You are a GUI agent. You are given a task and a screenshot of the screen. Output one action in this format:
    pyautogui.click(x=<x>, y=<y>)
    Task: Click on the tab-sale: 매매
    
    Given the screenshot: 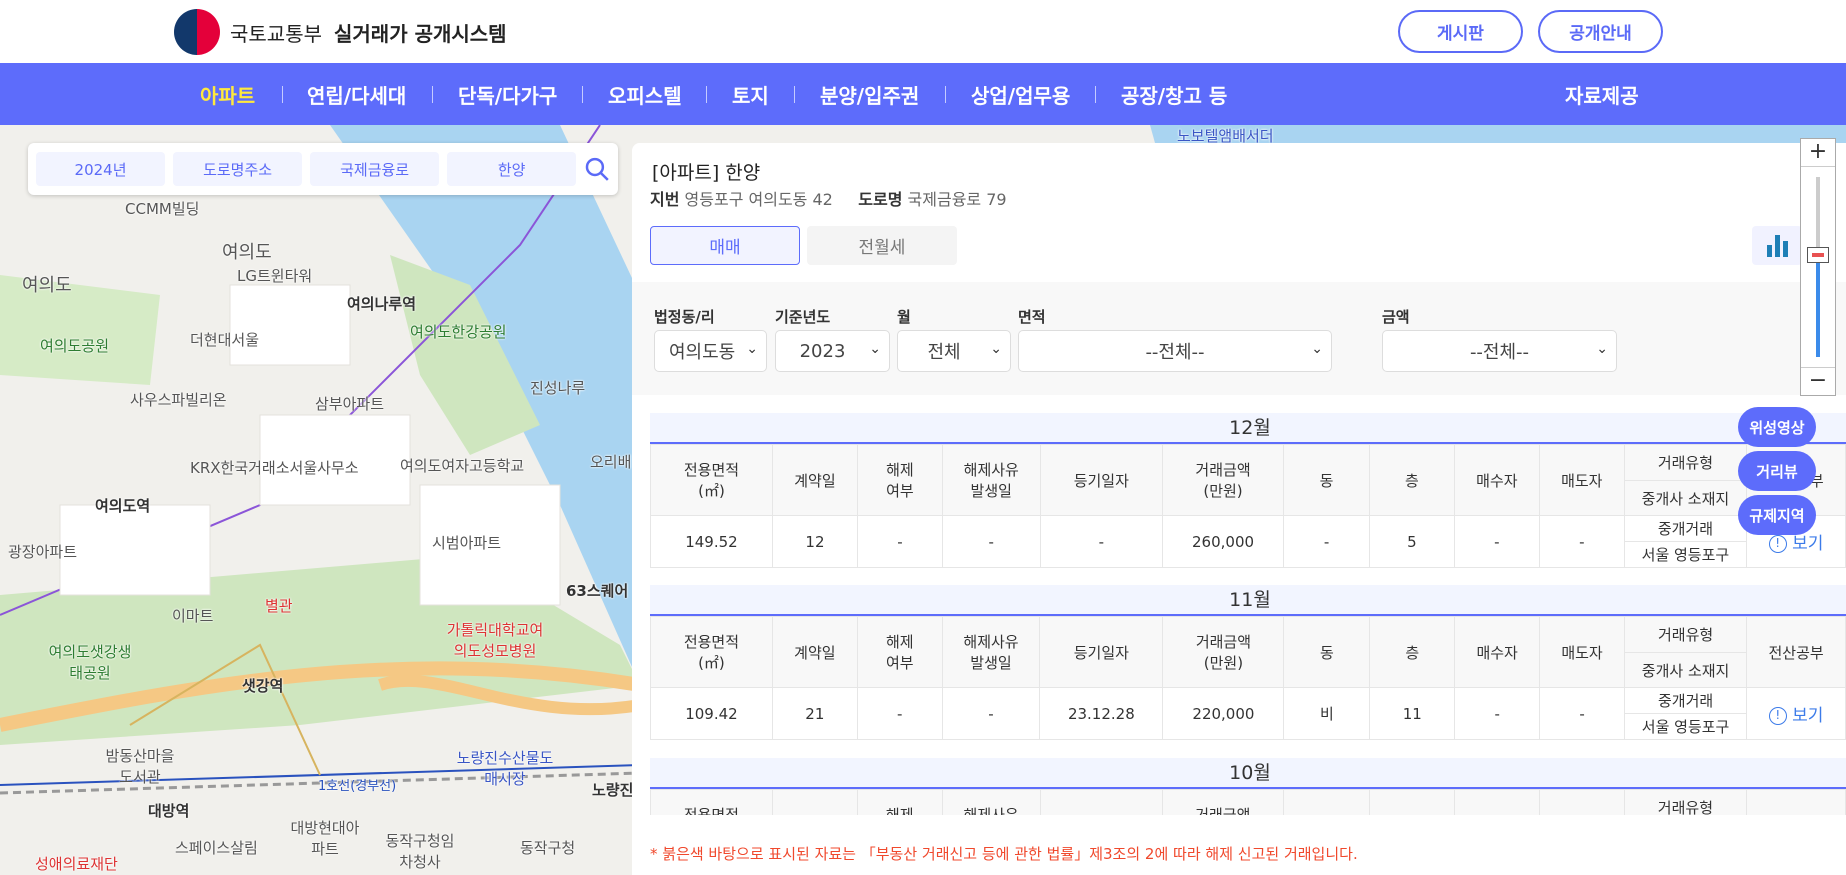 What is the action you would take?
    pyautogui.click(x=725, y=245)
    